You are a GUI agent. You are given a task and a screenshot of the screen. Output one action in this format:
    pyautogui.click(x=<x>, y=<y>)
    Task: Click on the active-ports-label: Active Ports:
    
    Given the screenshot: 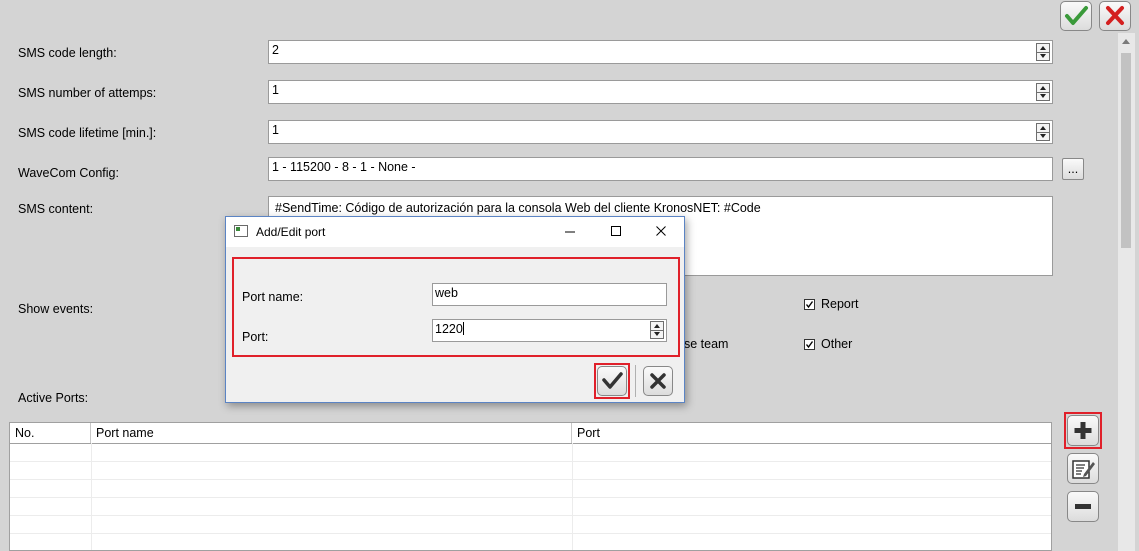 What is the action you would take?
    pyautogui.click(x=53, y=398)
    